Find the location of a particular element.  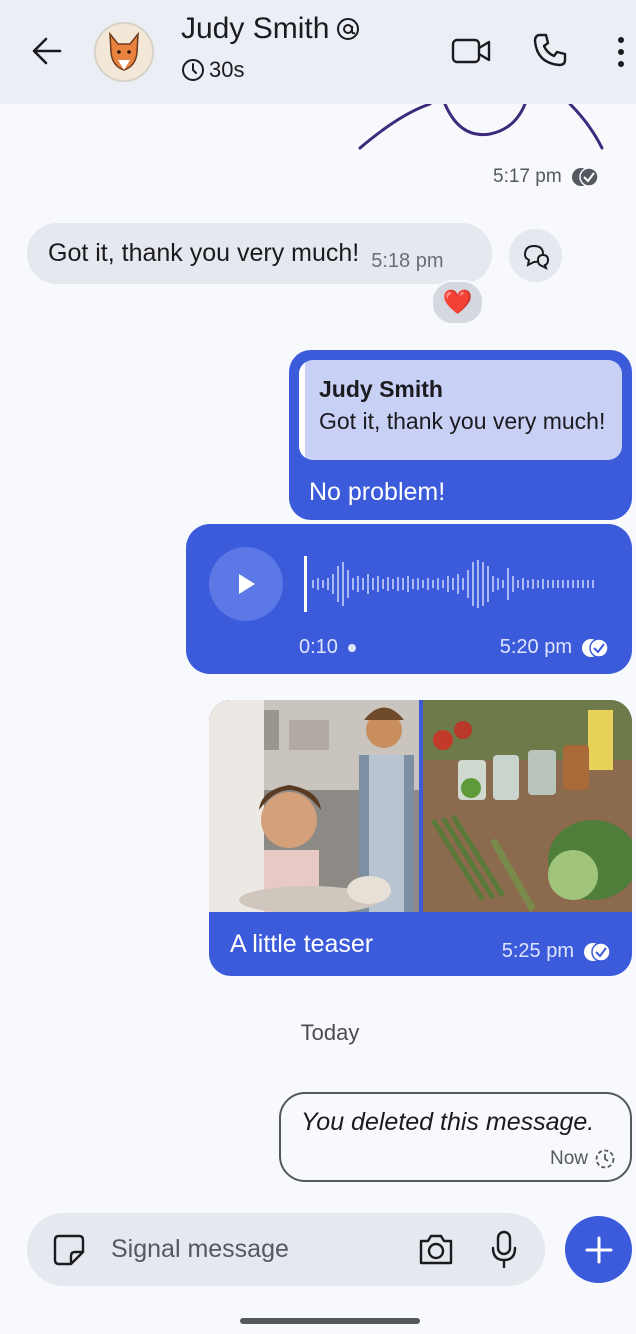

heart-reaction-badge: ❤️ is located at coordinates (457, 302).